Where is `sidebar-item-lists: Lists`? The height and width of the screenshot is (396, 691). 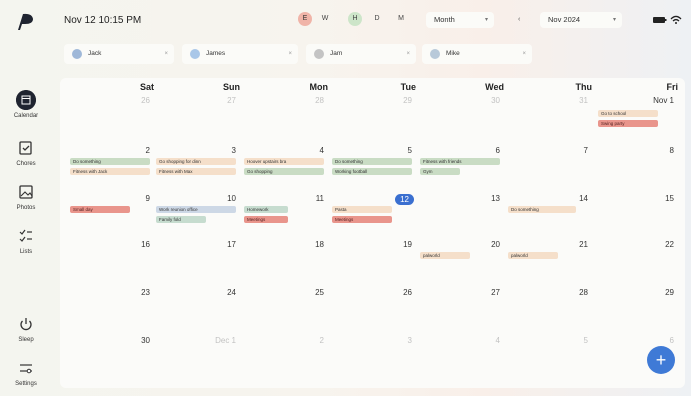 sidebar-item-lists: Lists is located at coordinates (26, 240).